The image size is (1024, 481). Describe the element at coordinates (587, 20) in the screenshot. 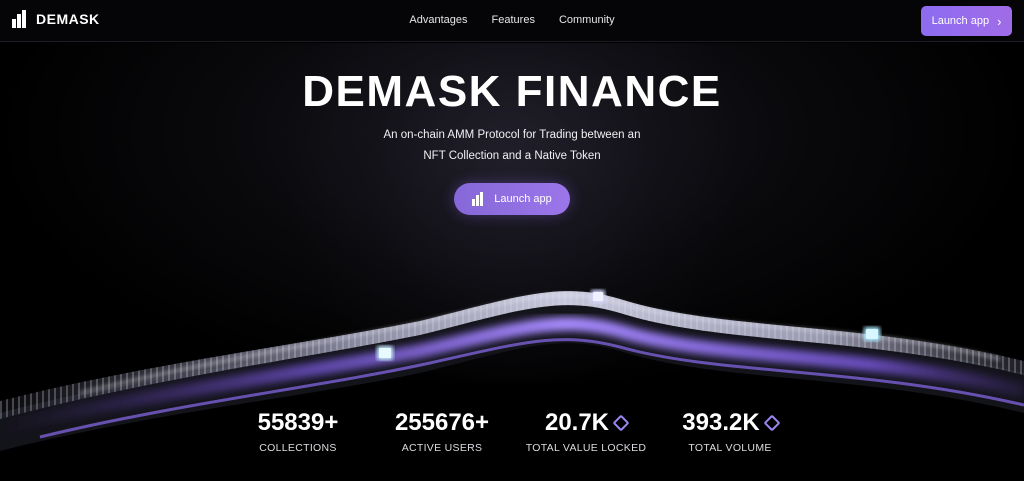

I see `nav-link-community: Community` at that location.